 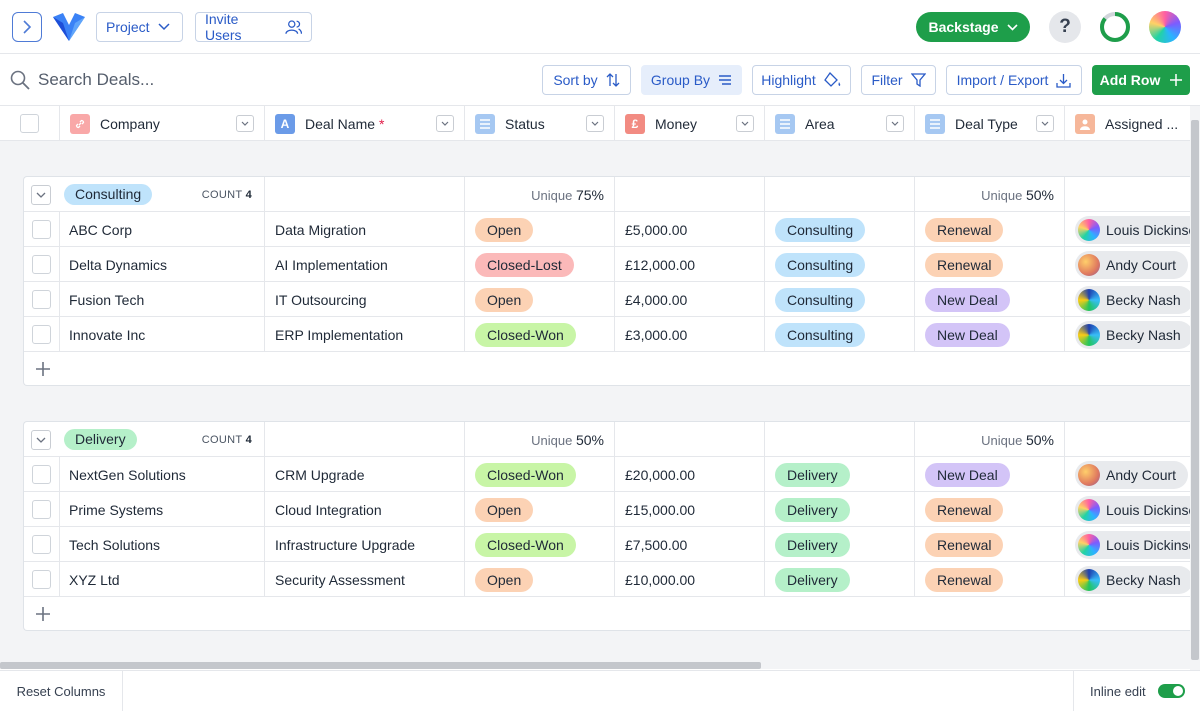 I want to click on filter-button: Filter, so click(x=898, y=80).